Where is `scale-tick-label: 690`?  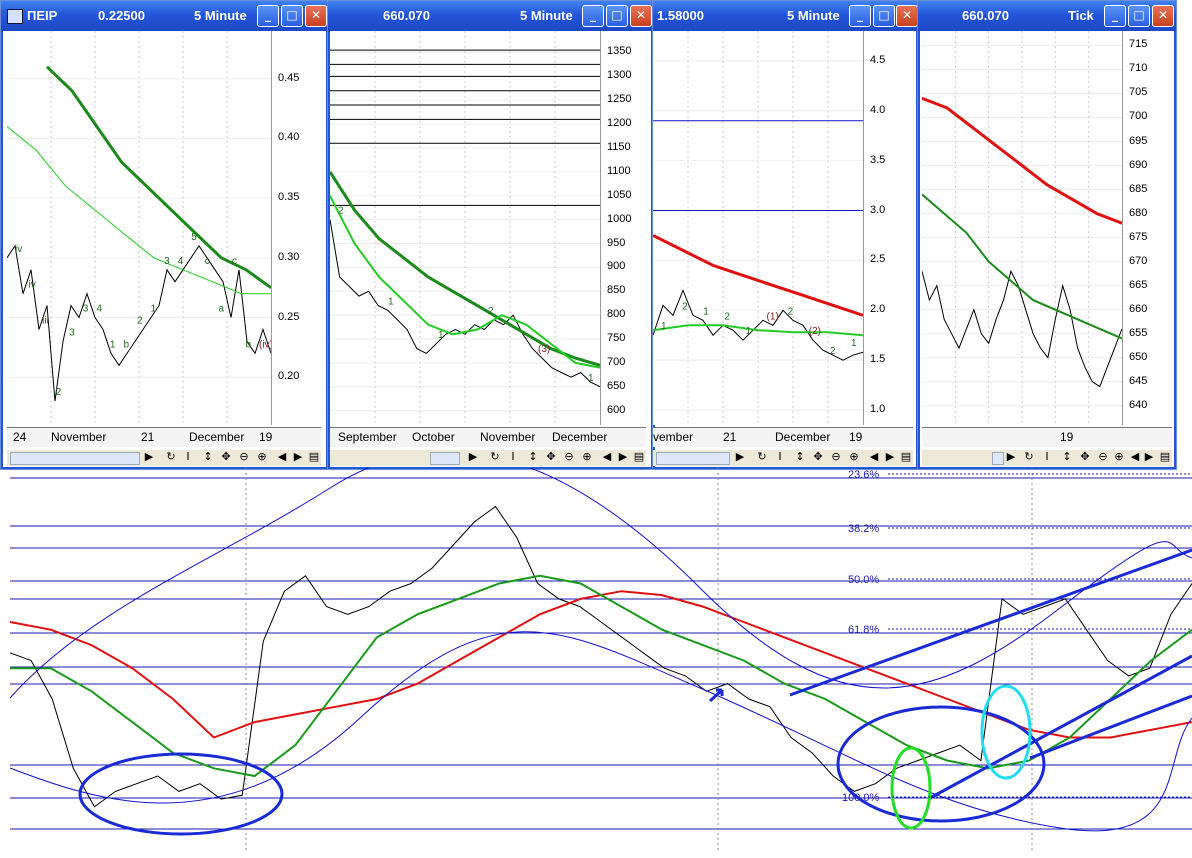 scale-tick-label: 690 is located at coordinates (1138, 164).